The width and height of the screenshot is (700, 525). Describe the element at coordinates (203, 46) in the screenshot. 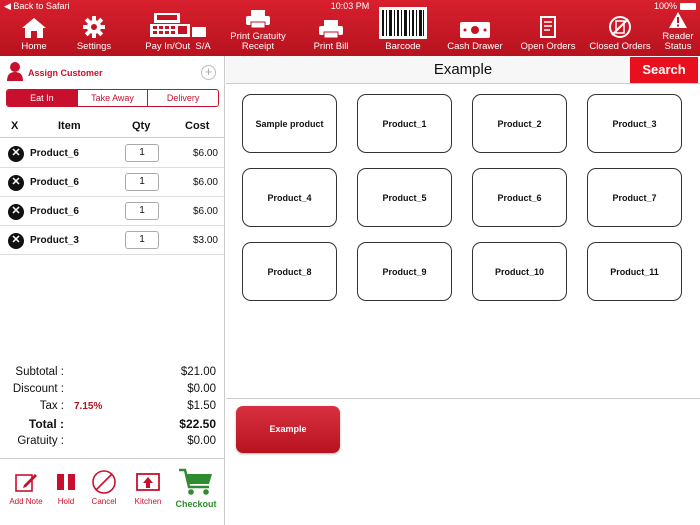

I see `sa-label: S/A` at that location.